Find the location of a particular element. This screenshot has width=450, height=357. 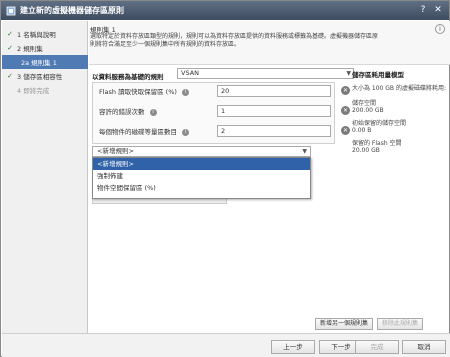

step-rulesets: ✓ 2 規則集 is located at coordinates (45, 48).